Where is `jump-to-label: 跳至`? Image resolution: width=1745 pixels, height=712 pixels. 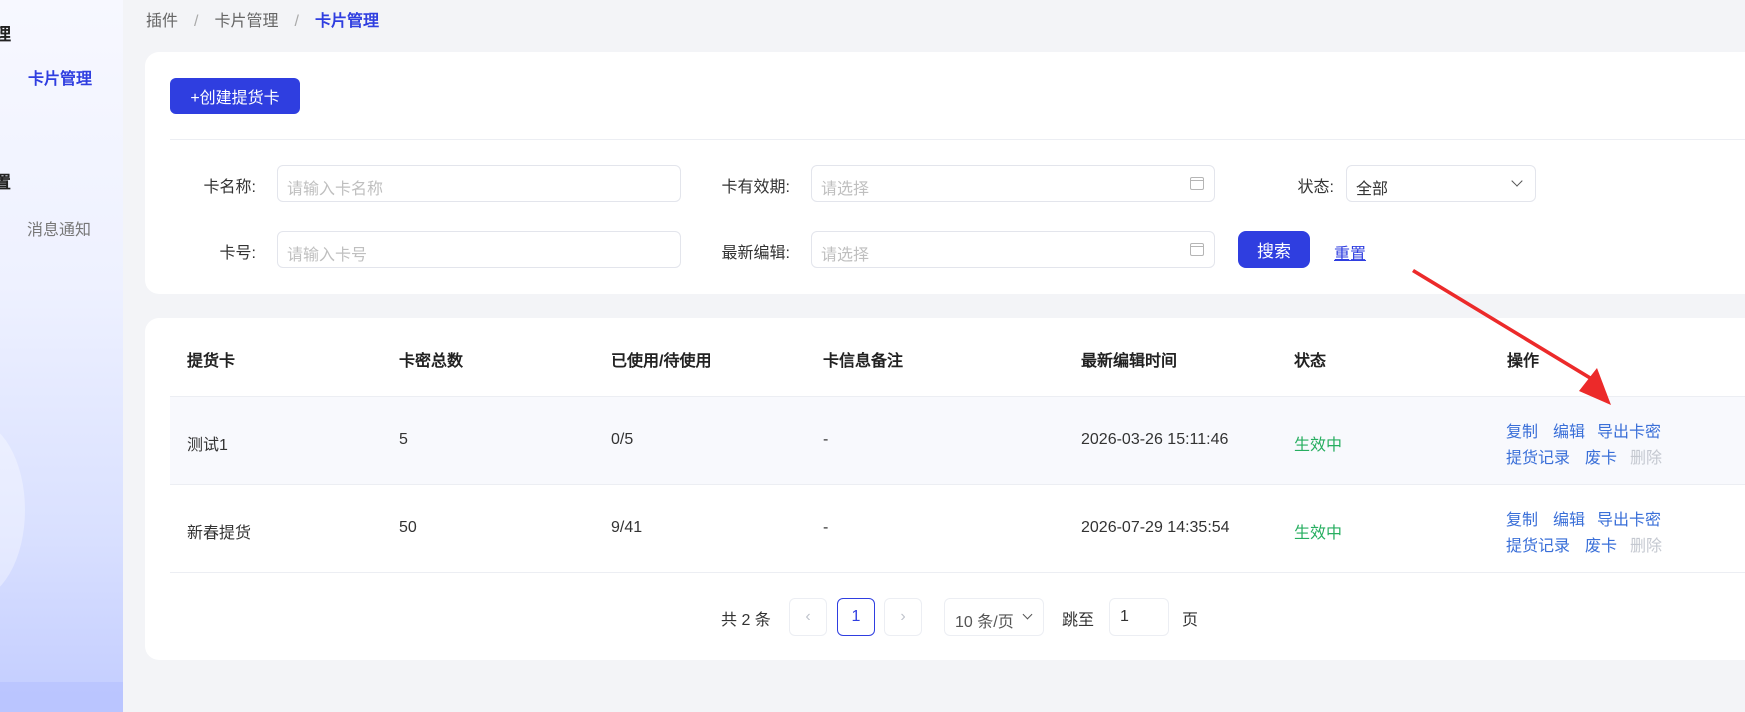 jump-to-label: 跳至 is located at coordinates (1078, 620).